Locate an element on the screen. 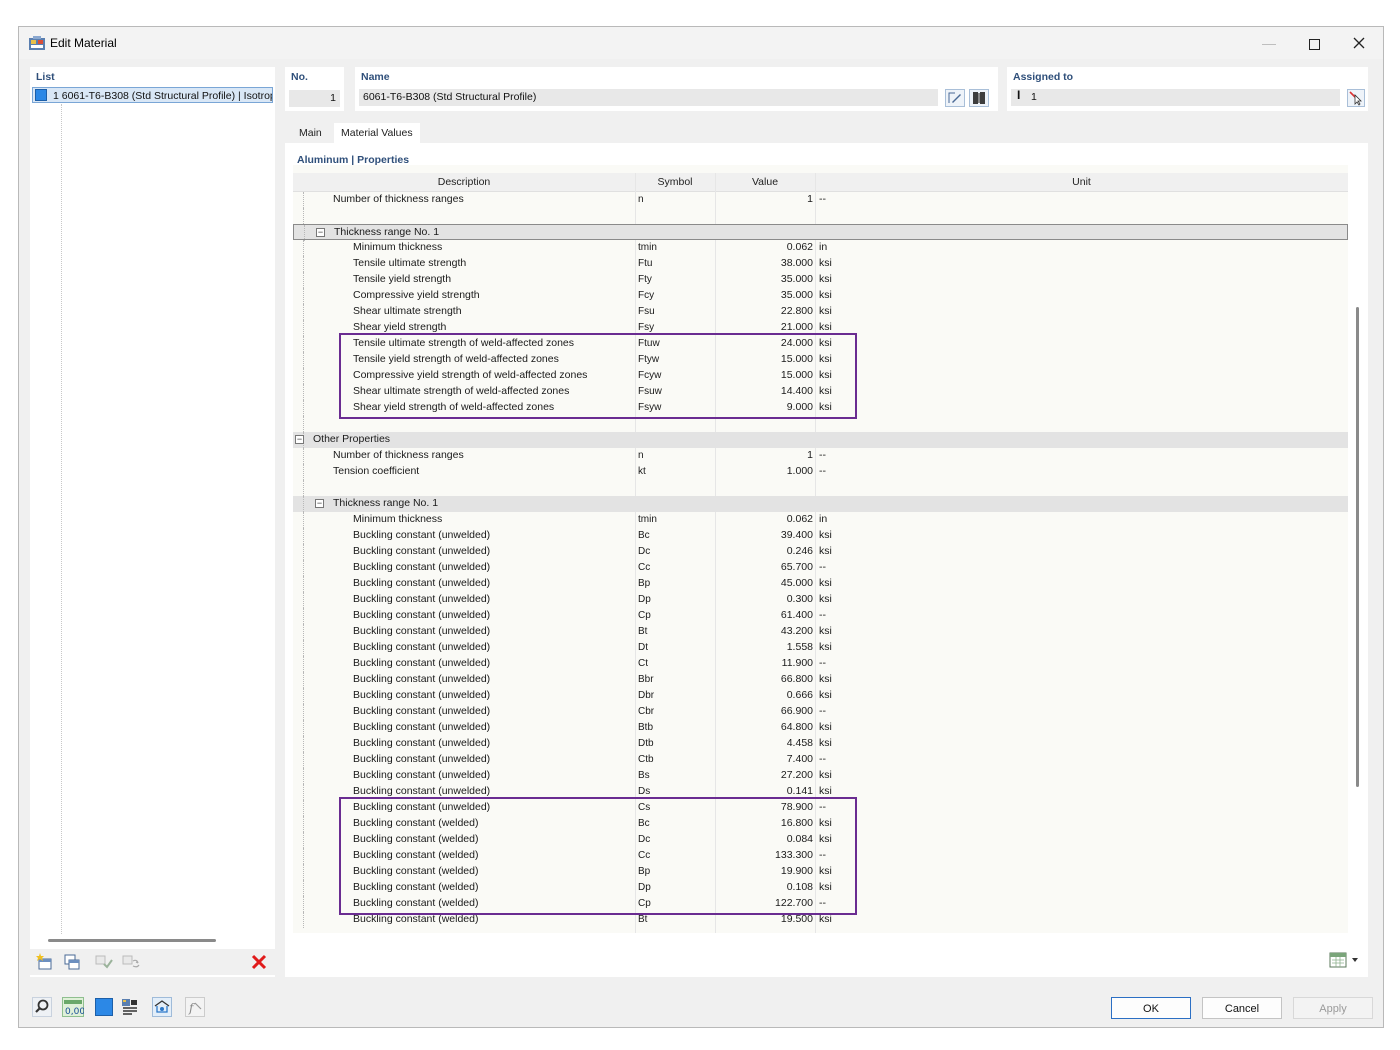 The height and width of the screenshot is (1050, 1400). table-row: Buckling constant (unwelded) Bs 27.200 ksi is located at coordinates (820, 776).